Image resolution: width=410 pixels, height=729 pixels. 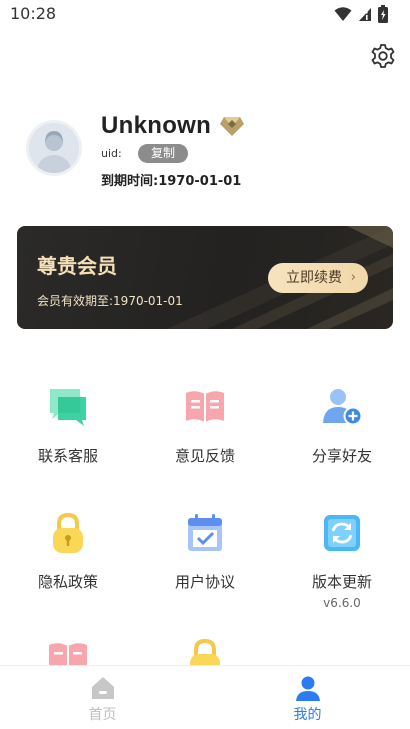 I want to click on battery-icon, so click(x=383, y=14).